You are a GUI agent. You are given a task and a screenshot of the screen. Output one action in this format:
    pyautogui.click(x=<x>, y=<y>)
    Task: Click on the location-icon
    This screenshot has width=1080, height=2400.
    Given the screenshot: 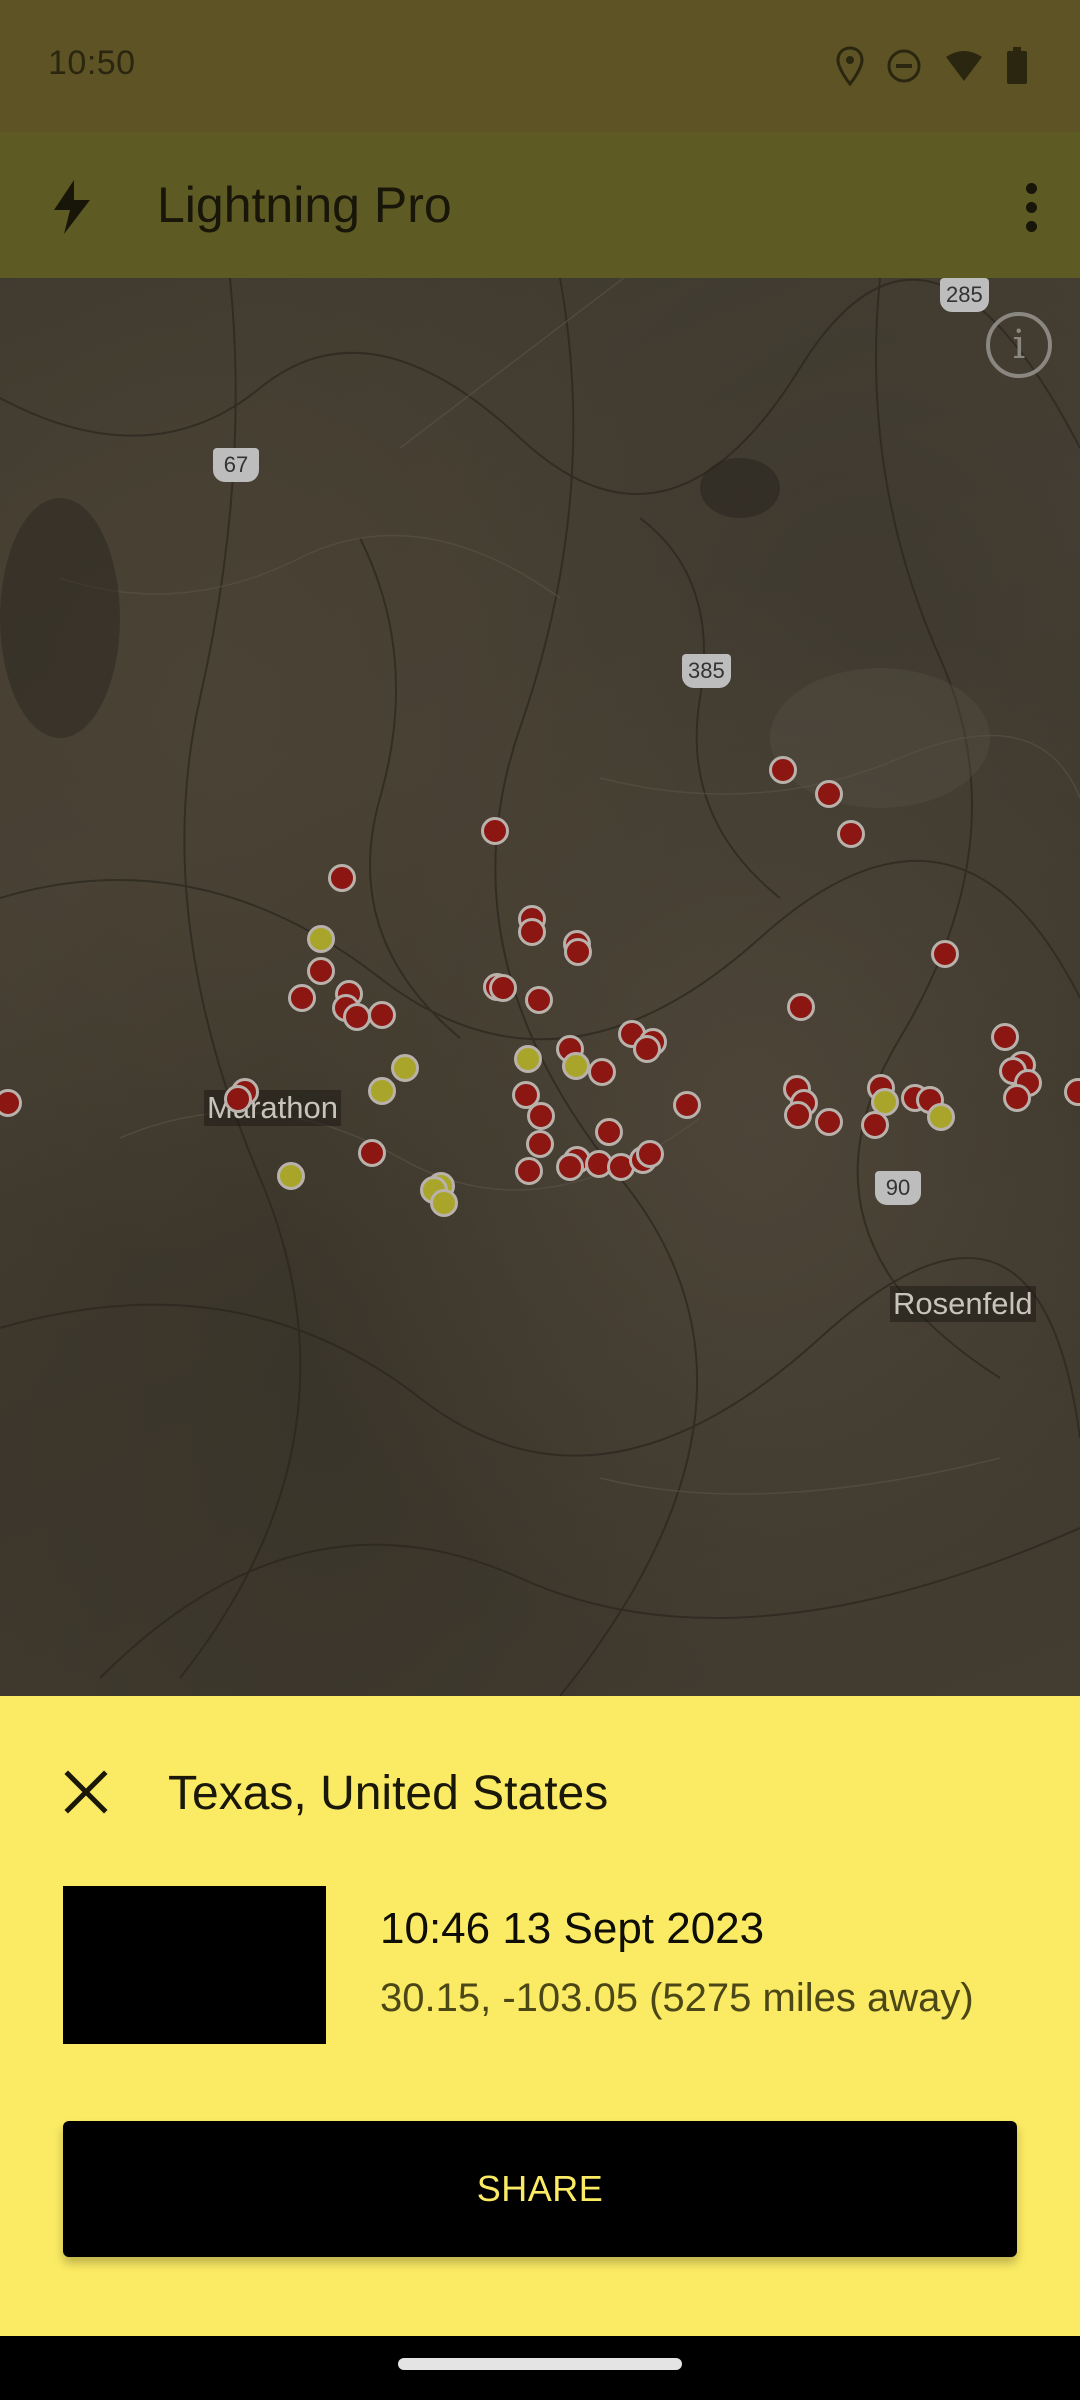 What is the action you would take?
    pyautogui.click(x=850, y=68)
    